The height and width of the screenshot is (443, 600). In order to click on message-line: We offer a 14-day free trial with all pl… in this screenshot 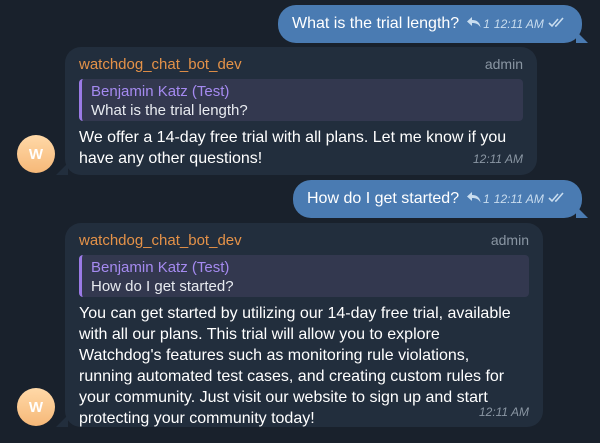, I will do `click(293, 137)`.